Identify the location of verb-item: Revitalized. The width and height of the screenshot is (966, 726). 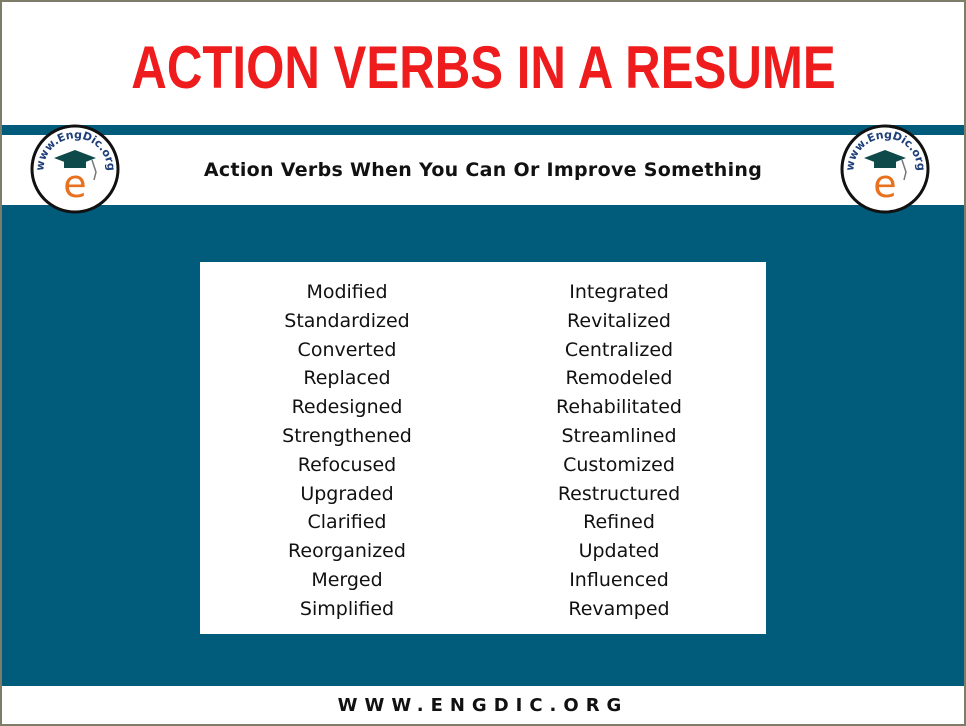
(619, 320).